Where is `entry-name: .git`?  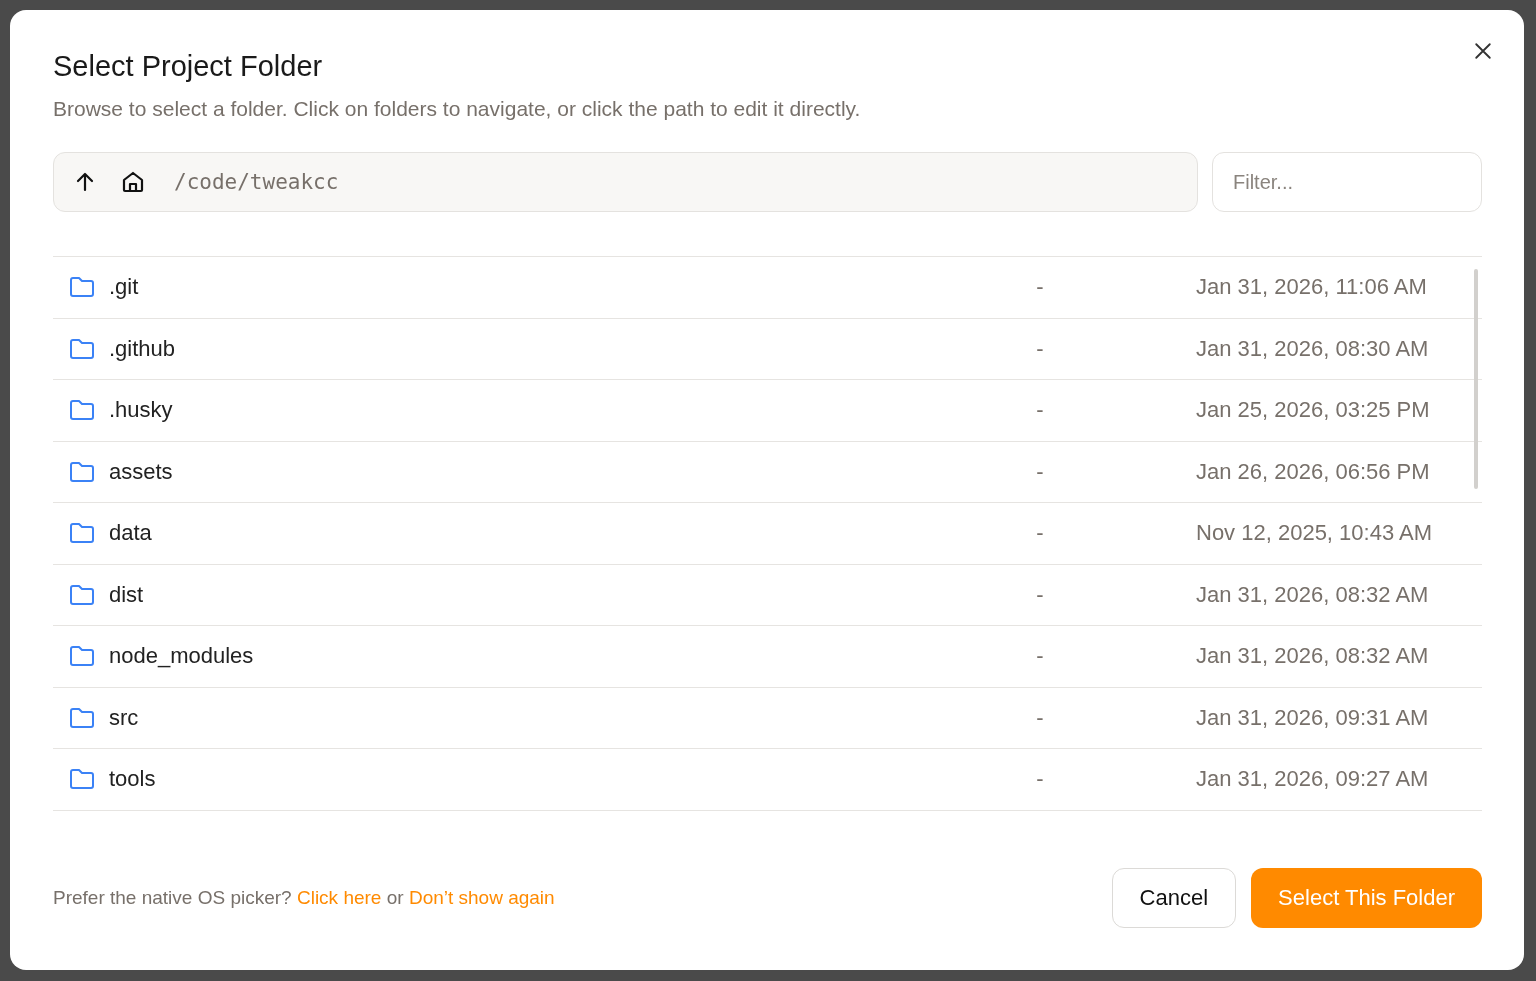
entry-name: .git is located at coordinates (124, 287).